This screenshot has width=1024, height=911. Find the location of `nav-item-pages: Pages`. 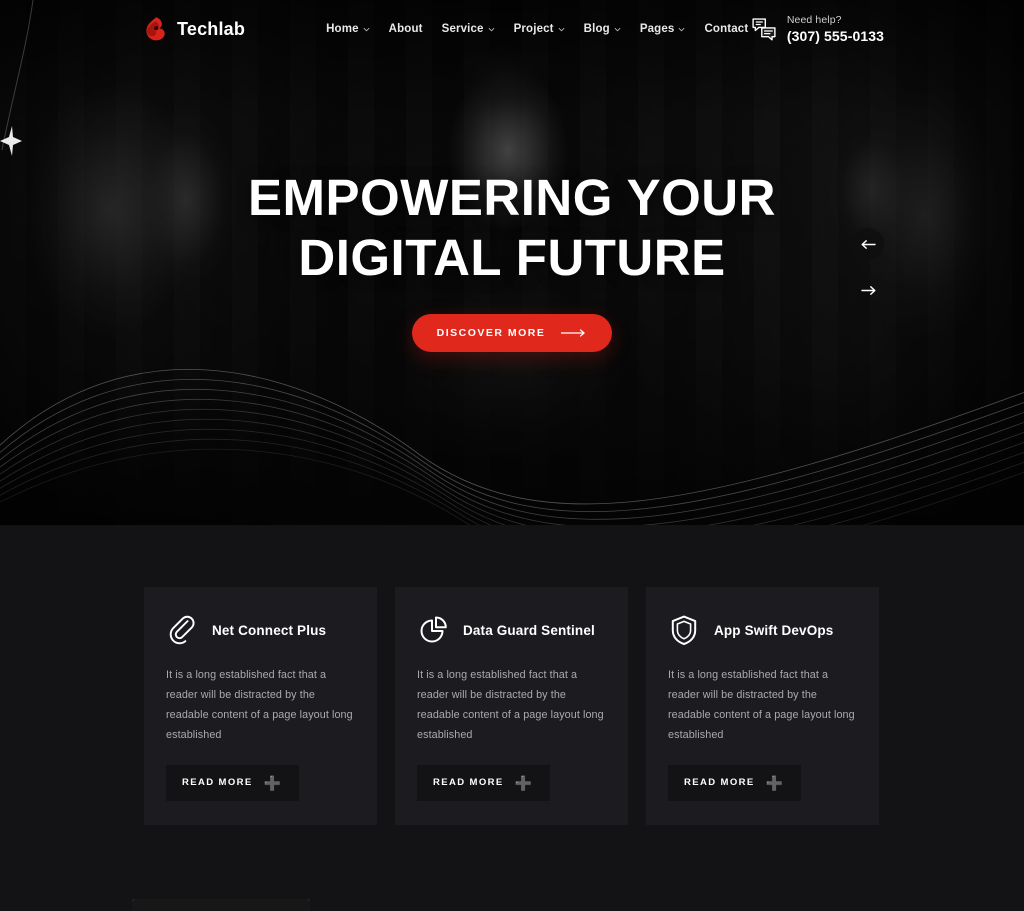

nav-item-pages: Pages is located at coordinates (663, 29).